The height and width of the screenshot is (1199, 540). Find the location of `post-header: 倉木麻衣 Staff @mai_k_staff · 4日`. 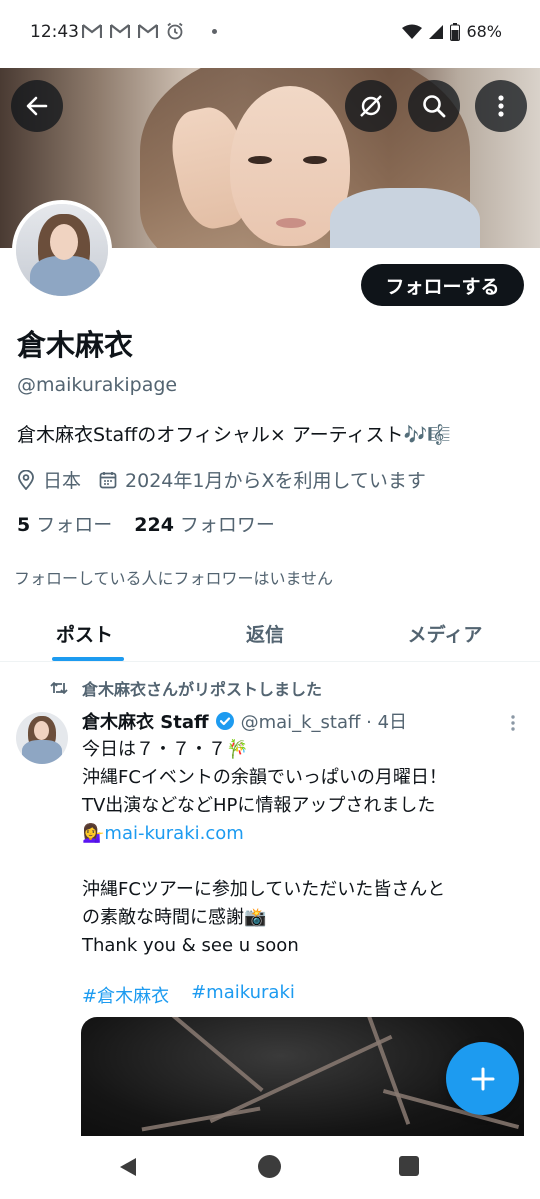

post-header: 倉木麻衣 Staff @mai_k_staff · 4日 is located at coordinates (244, 721).